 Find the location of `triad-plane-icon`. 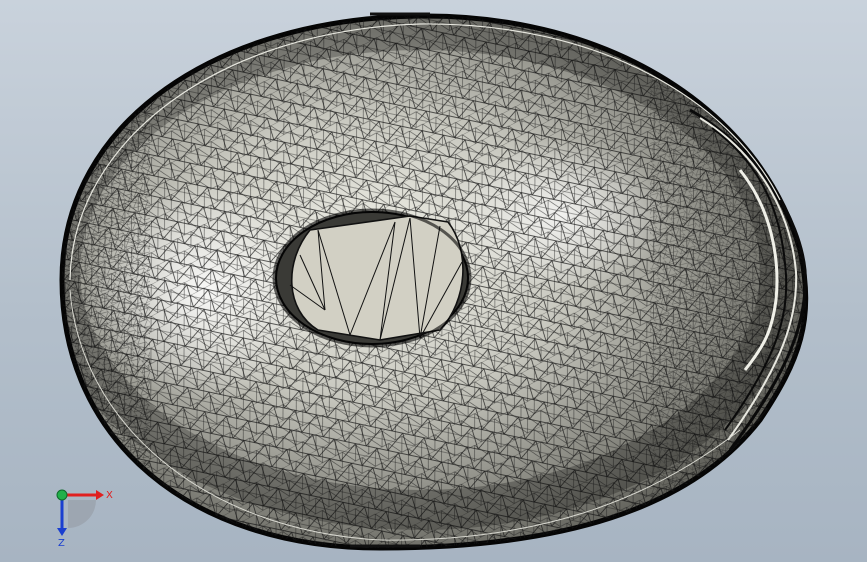

triad-plane-icon is located at coordinates (82, 514).